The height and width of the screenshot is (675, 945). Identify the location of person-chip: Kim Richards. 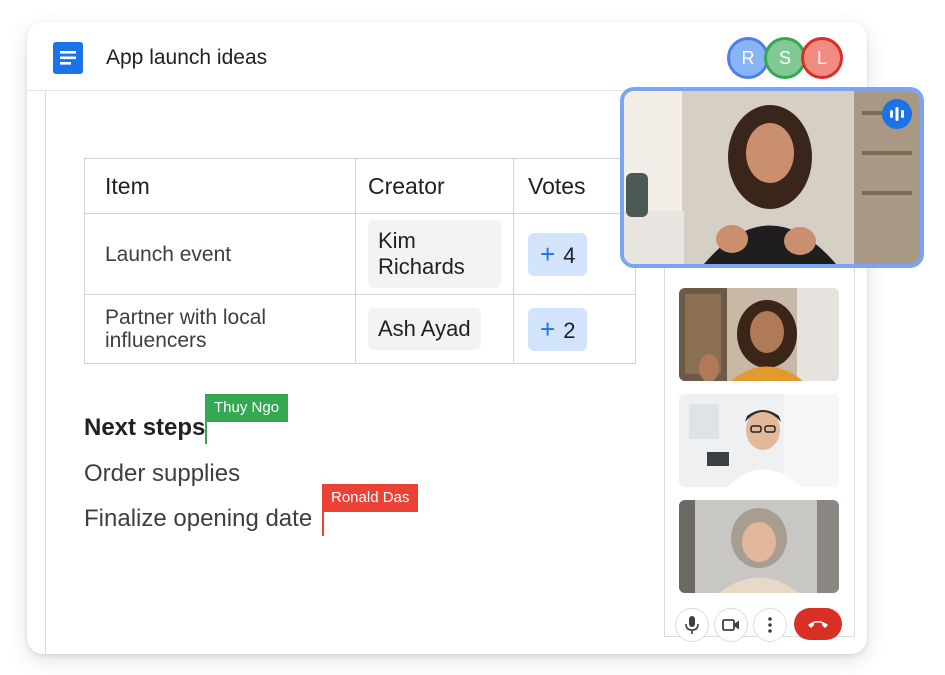
(434, 254).